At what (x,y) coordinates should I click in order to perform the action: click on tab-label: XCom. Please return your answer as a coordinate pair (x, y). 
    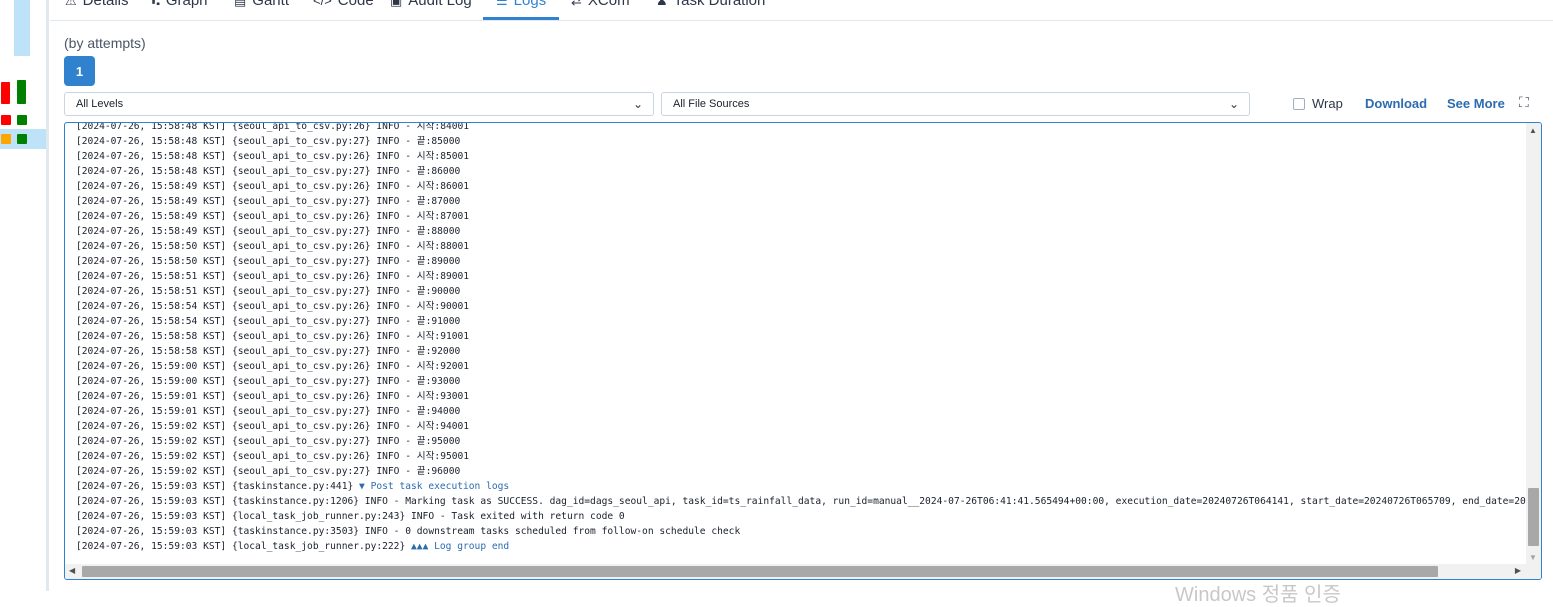
    Looking at the image, I should click on (608, 4).